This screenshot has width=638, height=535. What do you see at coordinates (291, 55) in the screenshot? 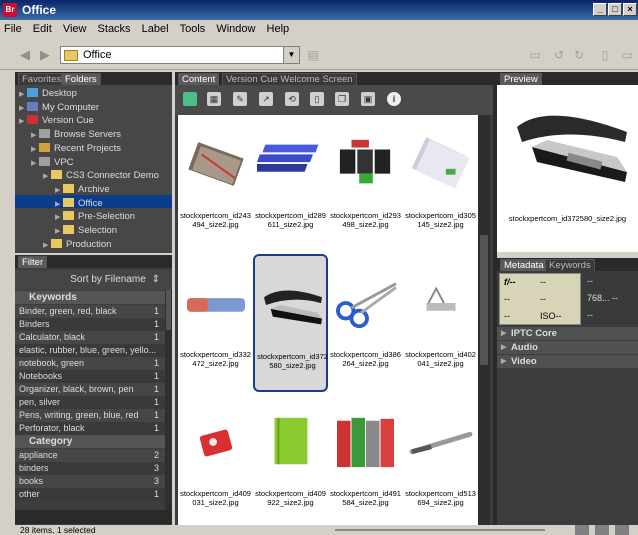
I see `chevron-down-icon: ▼` at bounding box center [291, 55].